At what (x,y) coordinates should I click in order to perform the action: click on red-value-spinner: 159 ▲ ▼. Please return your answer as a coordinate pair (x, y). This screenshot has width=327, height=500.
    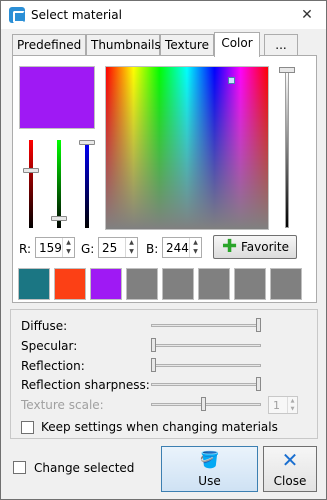
    Looking at the image, I should click on (55, 247).